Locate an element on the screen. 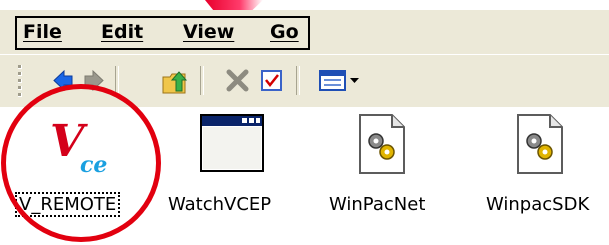 The image size is (609, 245). up-folder-button is located at coordinates (174, 80).